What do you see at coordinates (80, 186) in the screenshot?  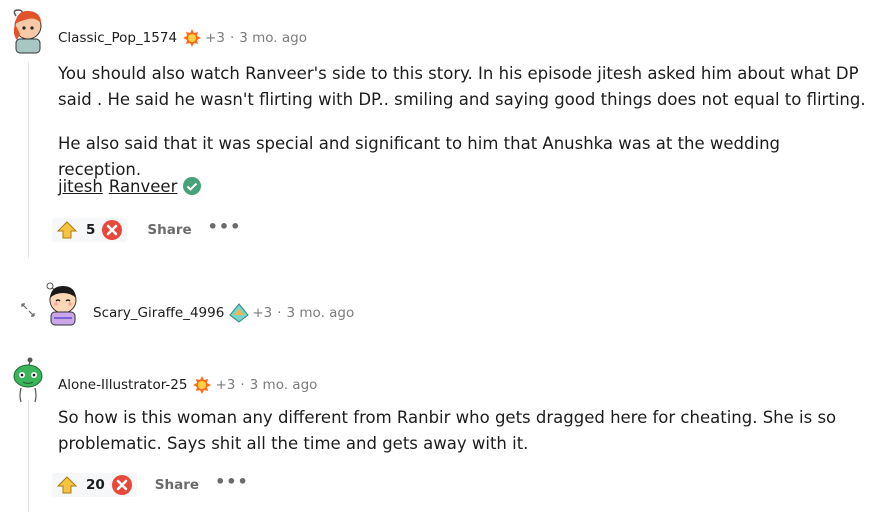 I see `mention-link: jitesh` at bounding box center [80, 186].